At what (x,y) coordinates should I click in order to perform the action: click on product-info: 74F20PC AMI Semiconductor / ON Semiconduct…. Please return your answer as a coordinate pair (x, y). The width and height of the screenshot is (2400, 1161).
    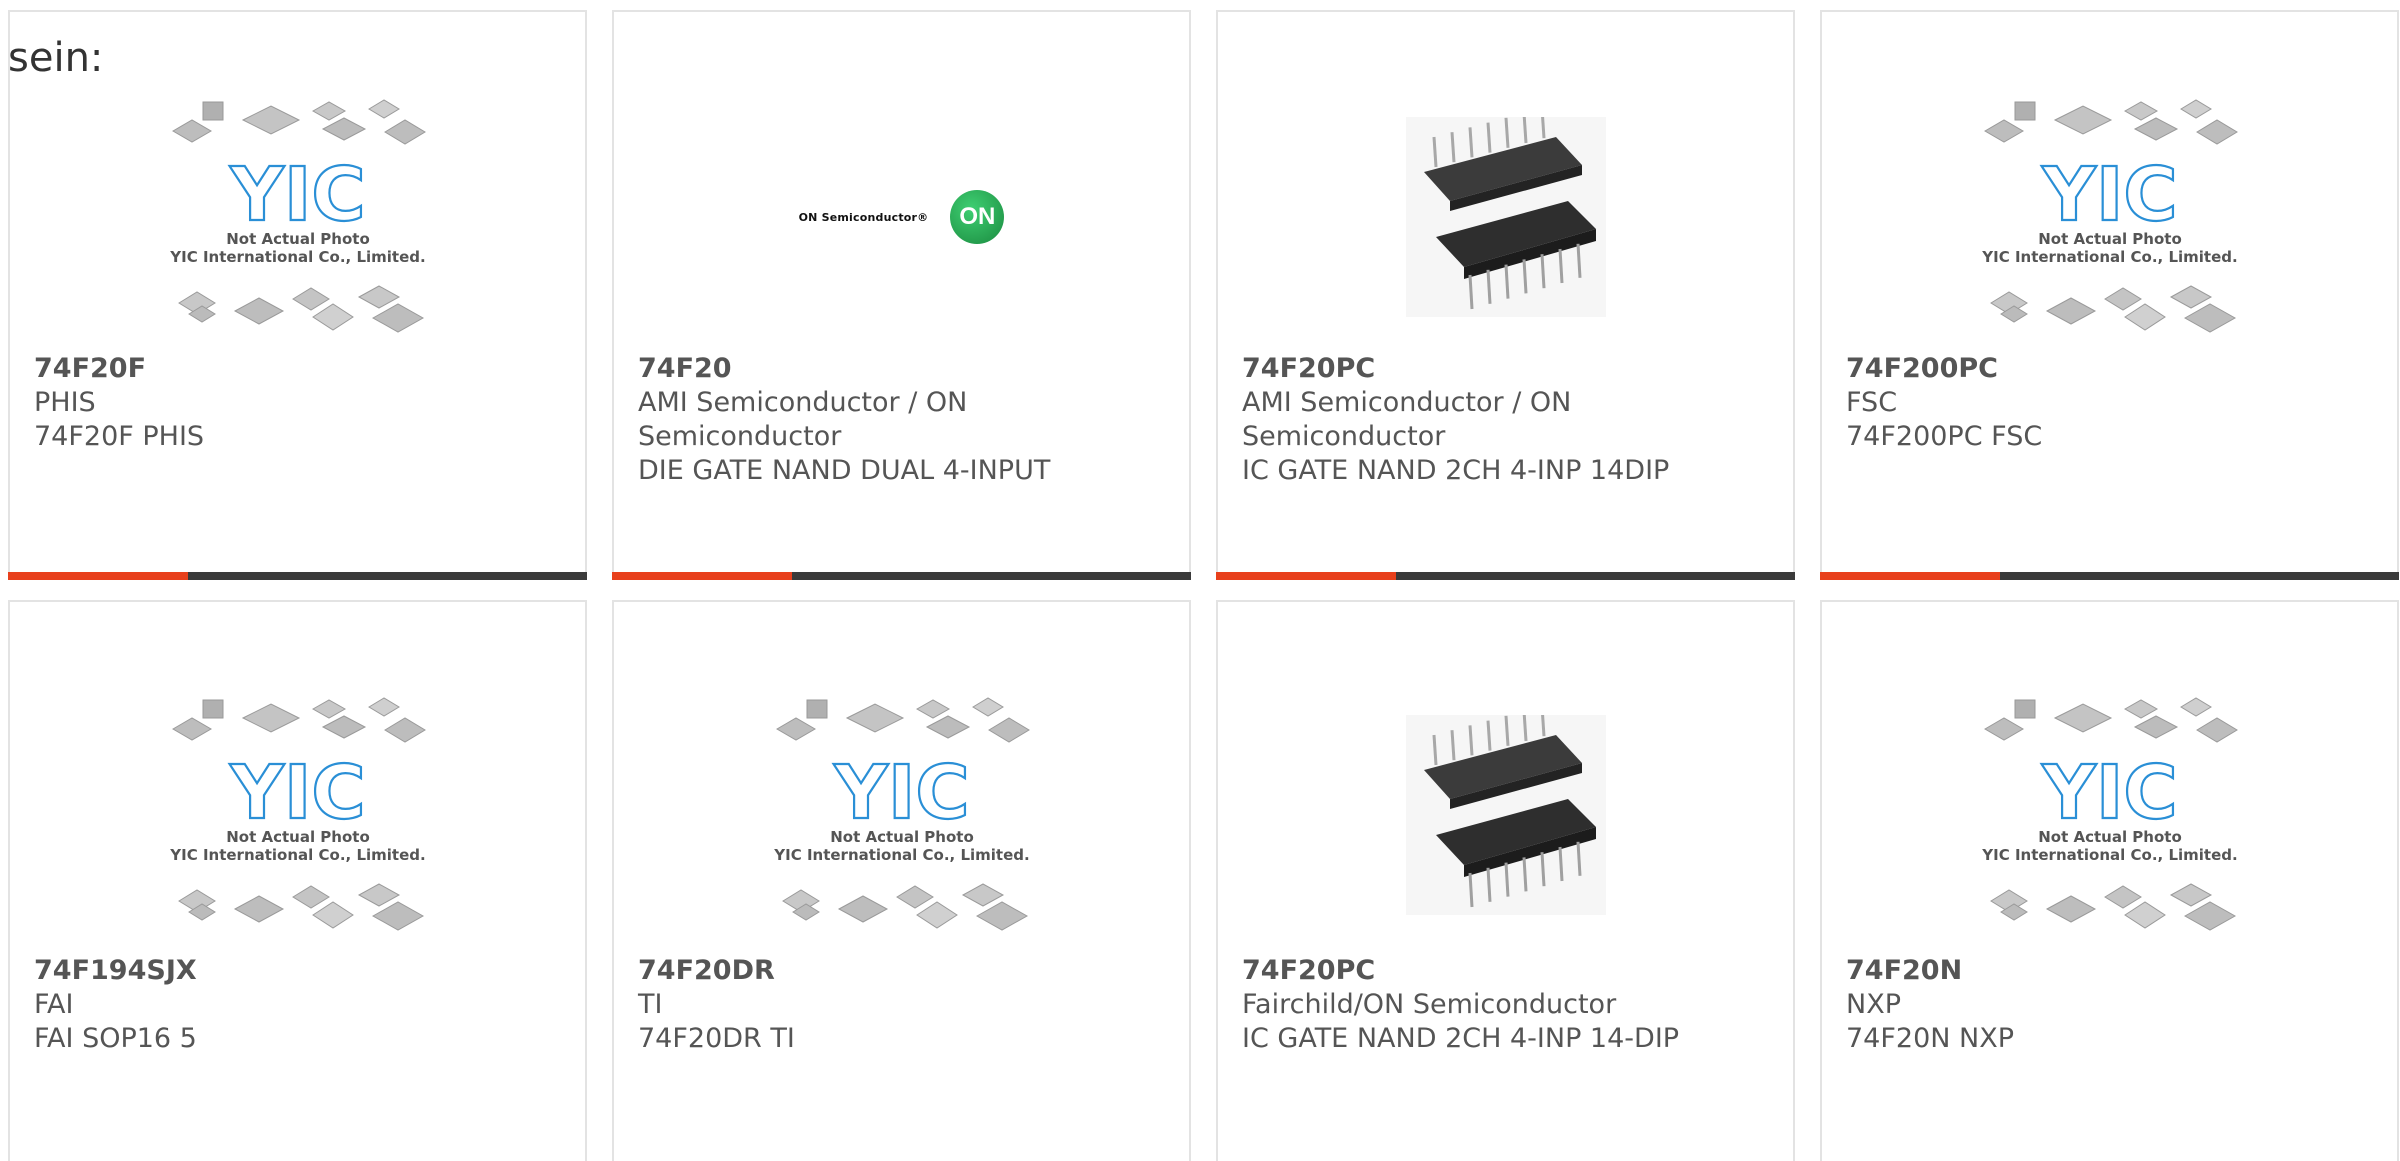
    Looking at the image, I should click on (1505, 420).